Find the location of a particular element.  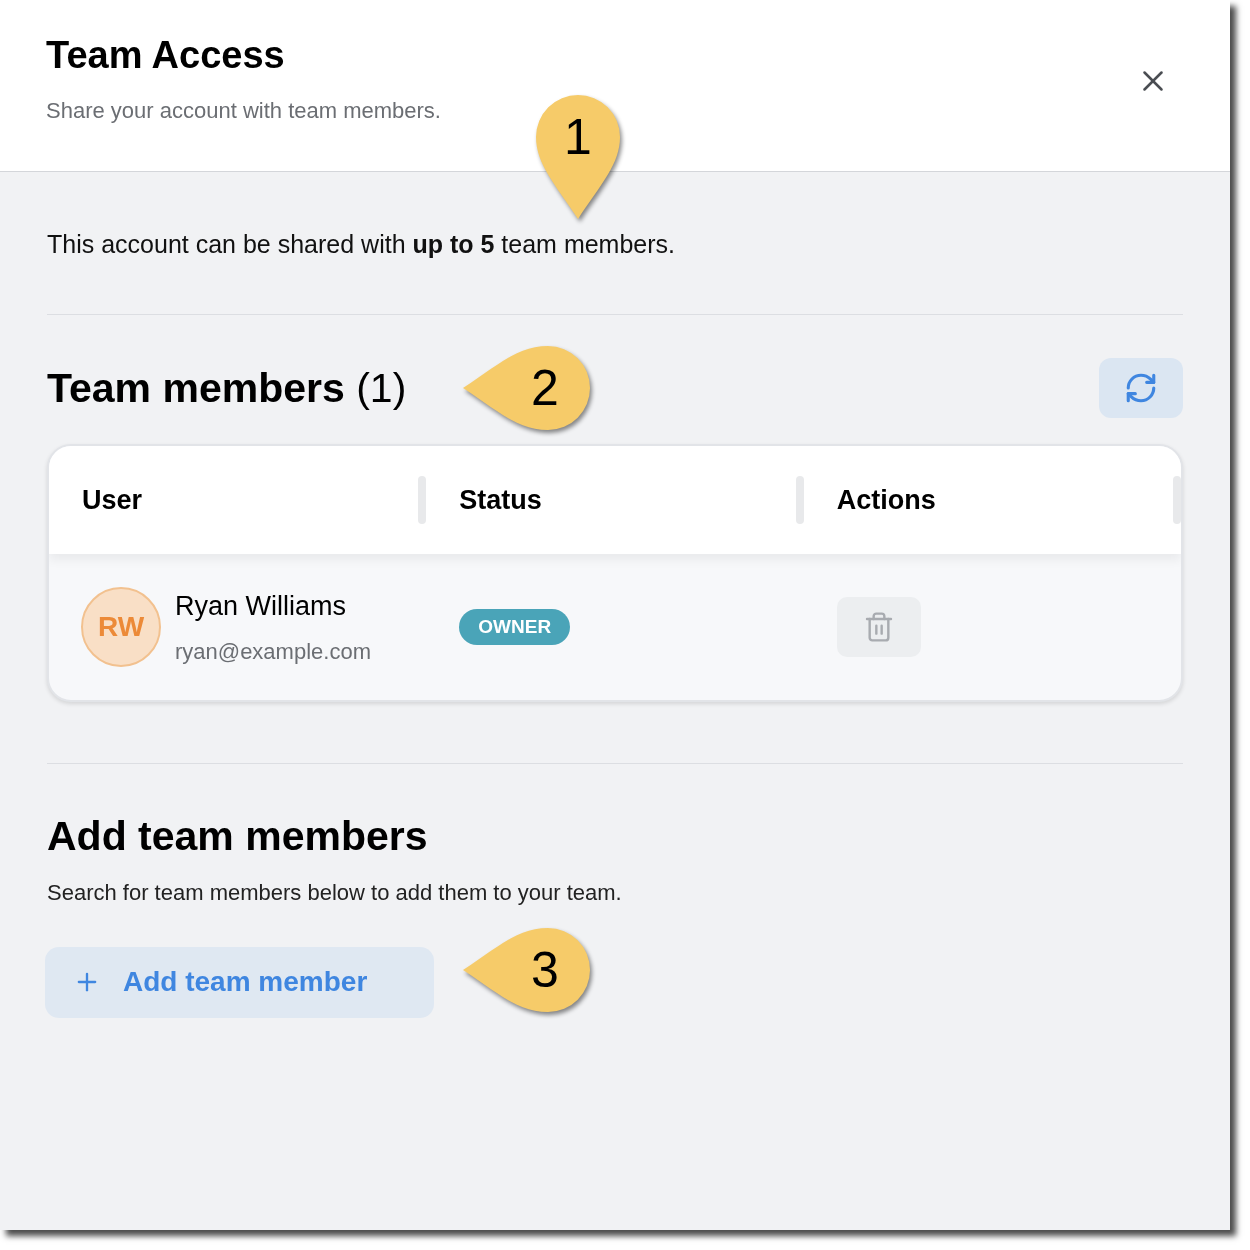

column-header: User is located at coordinates (112, 500).